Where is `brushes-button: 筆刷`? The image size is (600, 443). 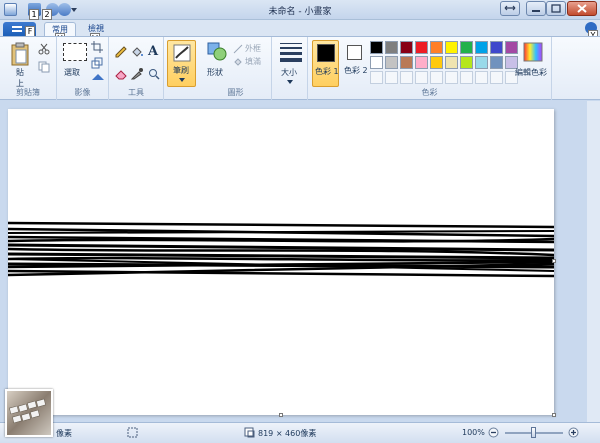
brushes-button: 筆刷 is located at coordinates (181, 63).